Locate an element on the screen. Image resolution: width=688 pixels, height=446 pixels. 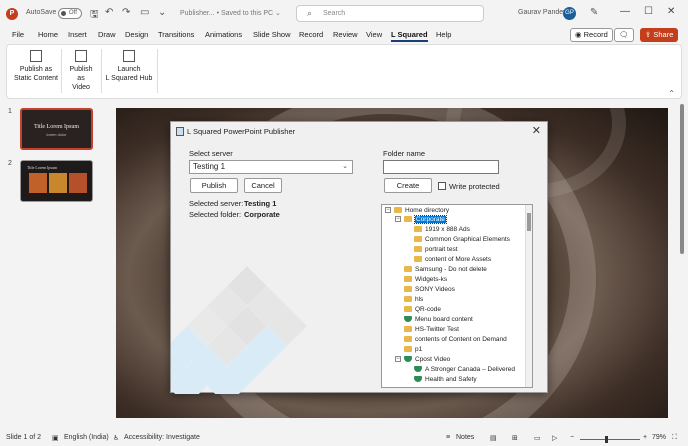
slide-thumbnail-1: Title Lorem Ipsum lorem dolor is located at coordinates (56, 129).